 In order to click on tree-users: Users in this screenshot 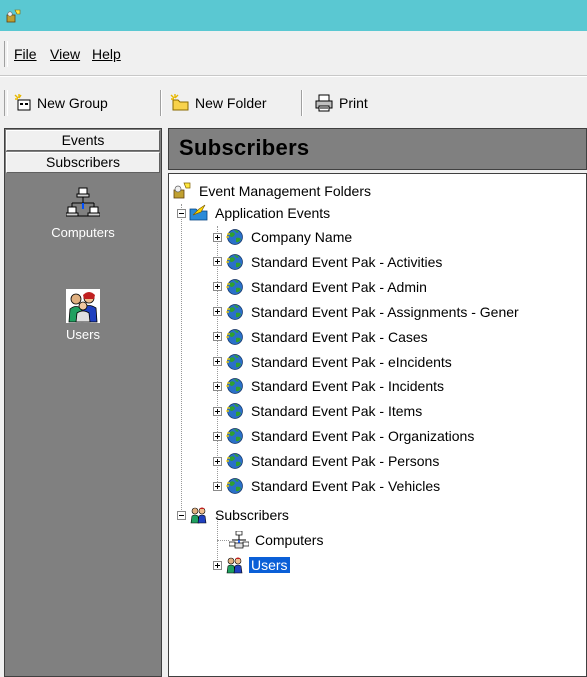, I will do `click(252, 565)`.